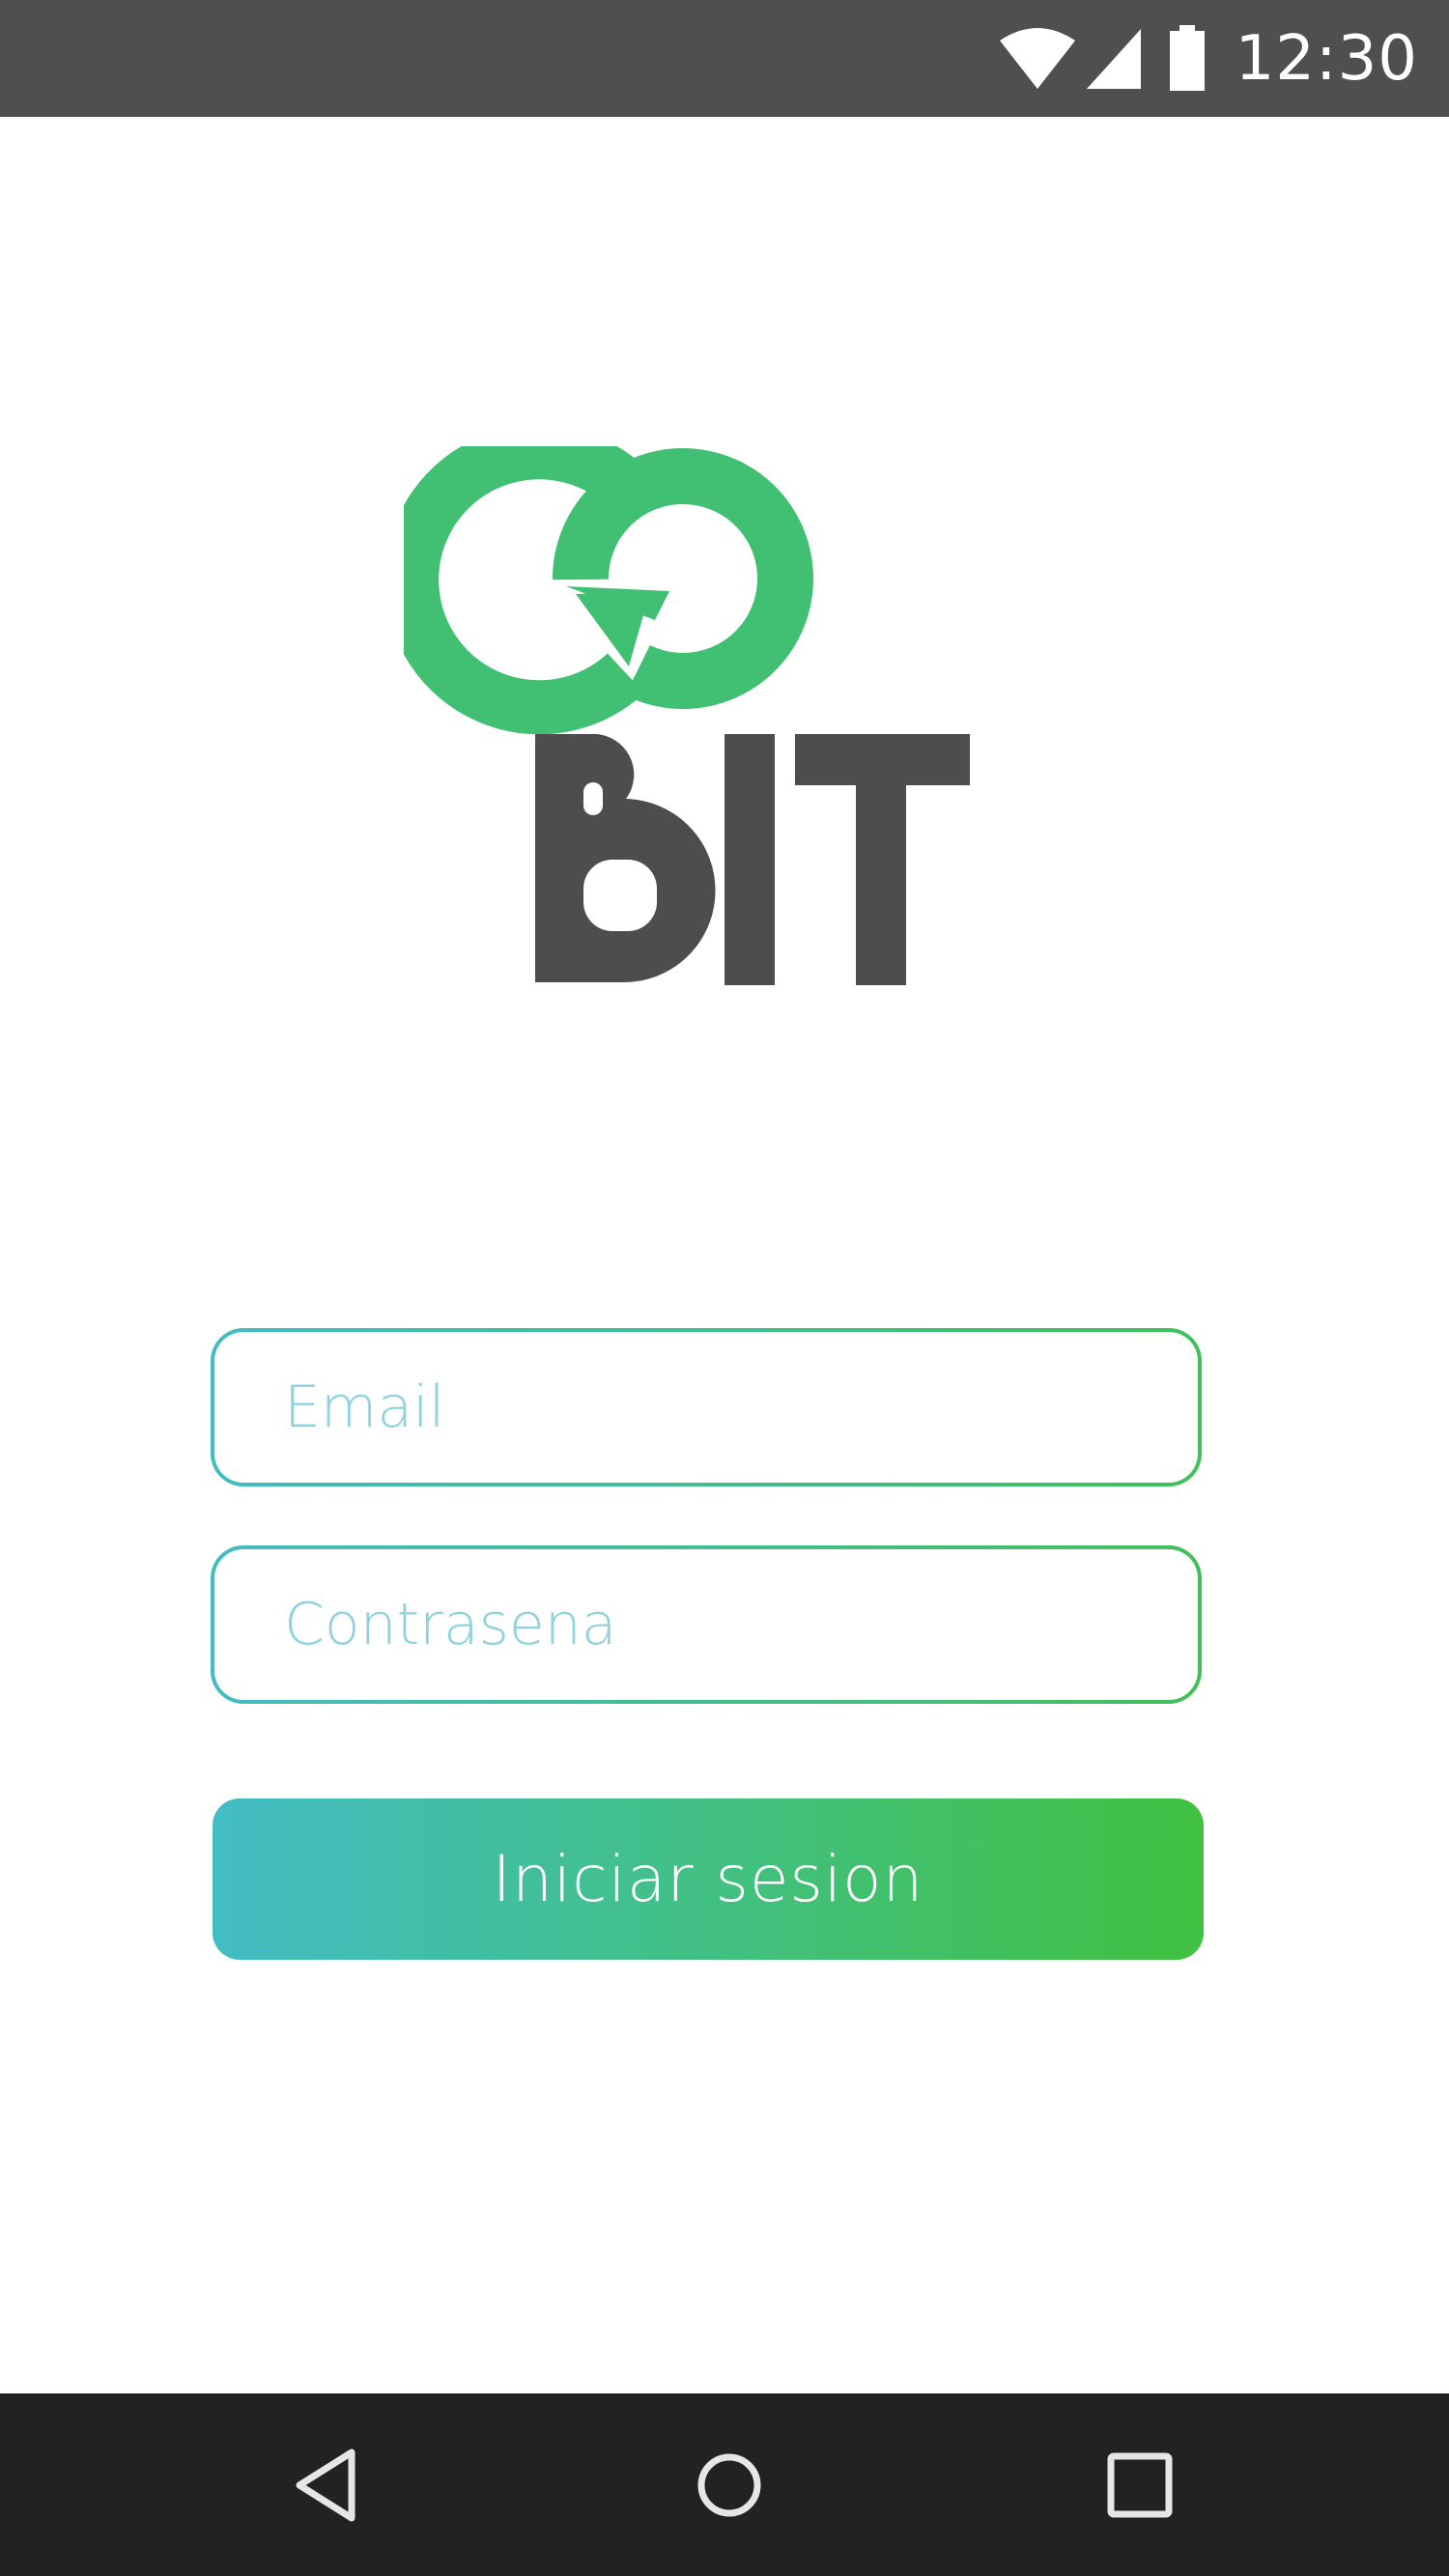 The width and height of the screenshot is (1449, 2576). What do you see at coordinates (625, 858) in the screenshot?
I see `logo-b-letter` at bounding box center [625, 858].